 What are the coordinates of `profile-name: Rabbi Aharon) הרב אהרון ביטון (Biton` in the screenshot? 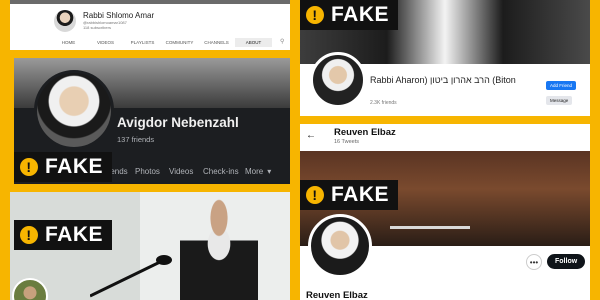 It's located at (443, 80).